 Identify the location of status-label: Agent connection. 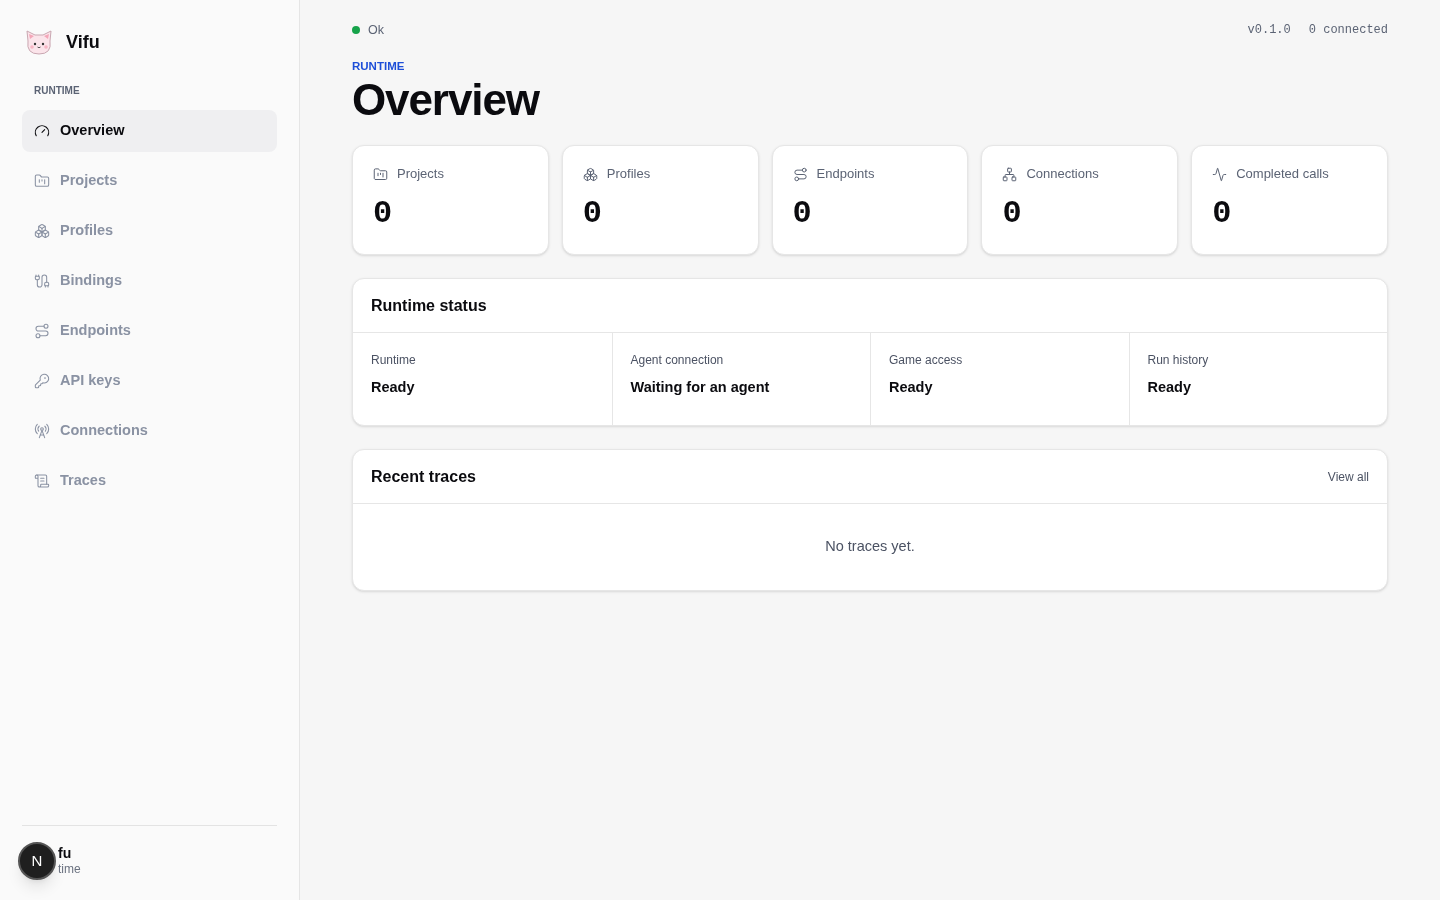
(677, 361).